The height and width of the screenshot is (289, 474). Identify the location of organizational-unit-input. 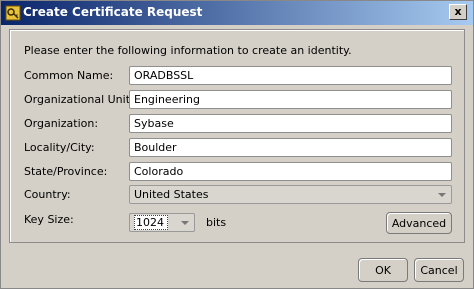
(290, 99).